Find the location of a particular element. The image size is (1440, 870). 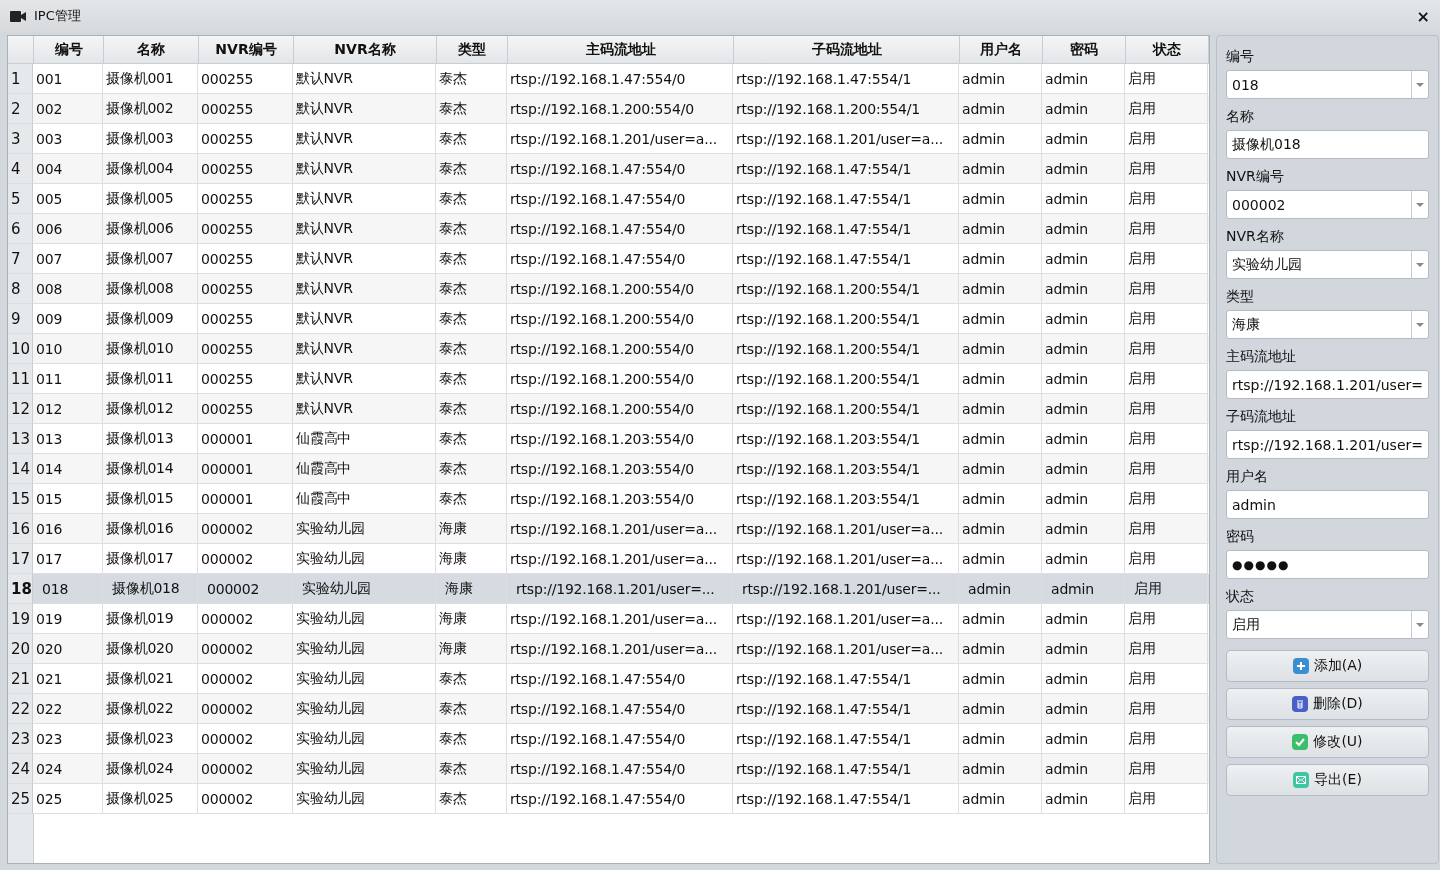

row-number: 14 is located at coordinates (20, 469).